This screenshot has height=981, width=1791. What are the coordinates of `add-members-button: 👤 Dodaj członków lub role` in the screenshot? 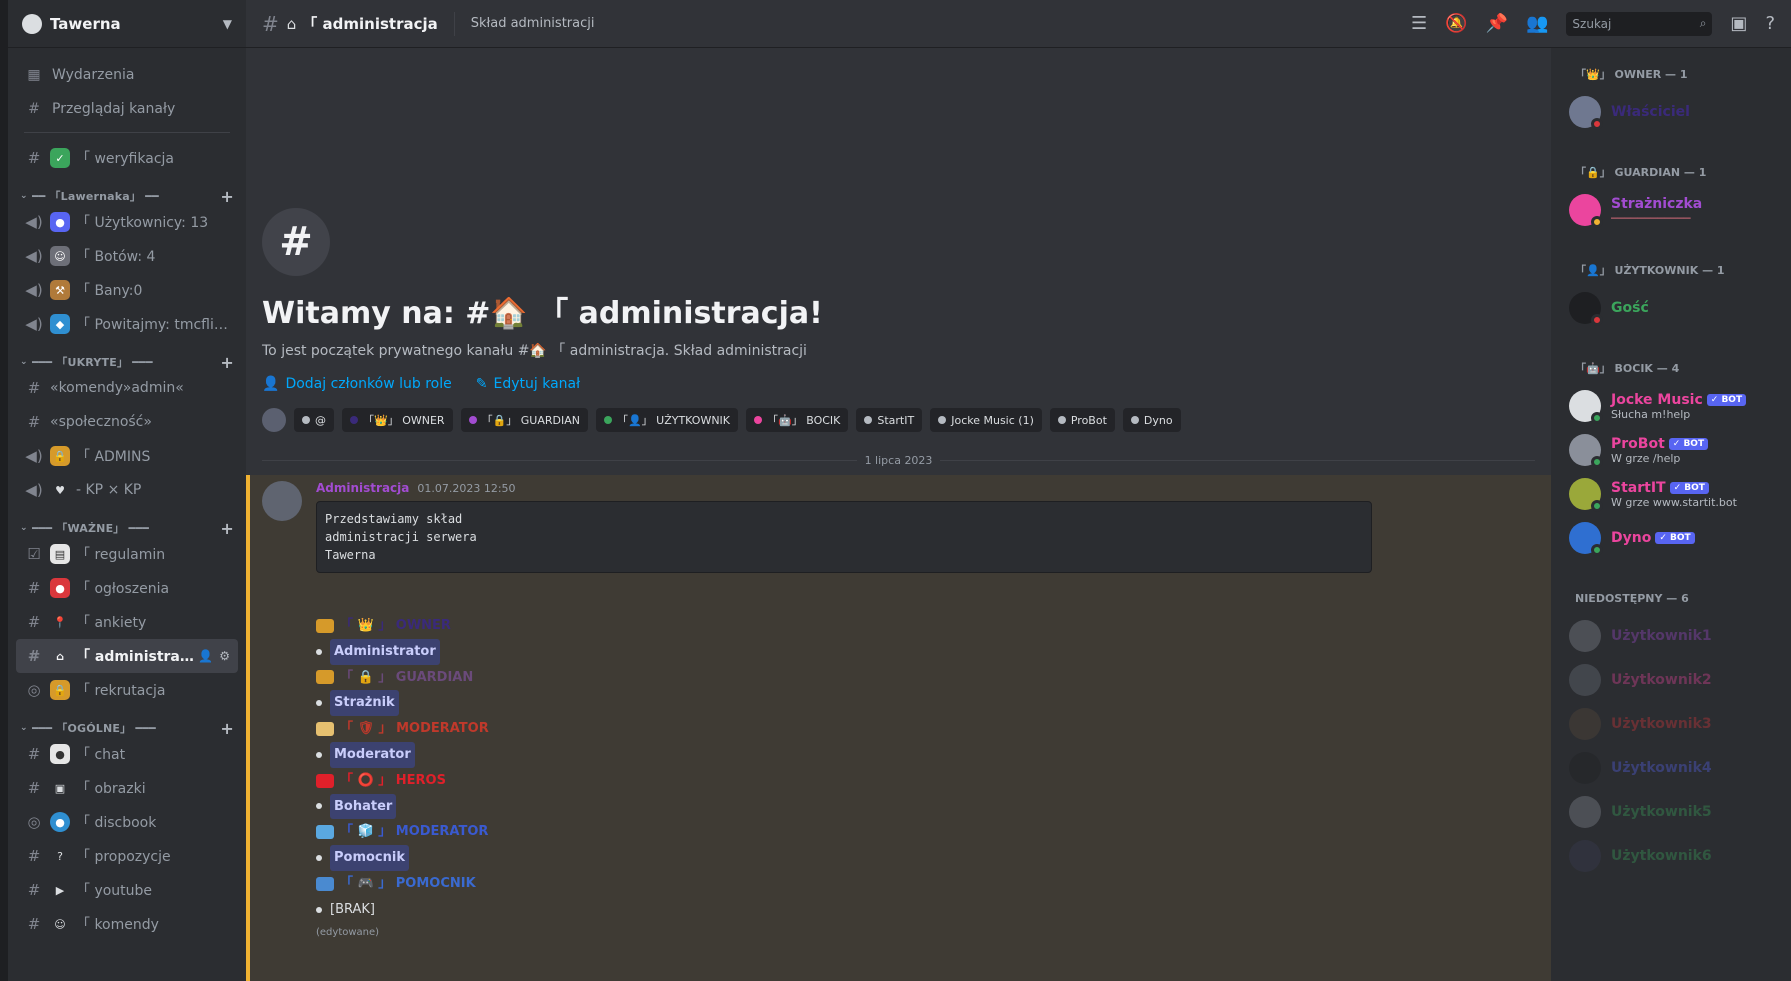 It's located at (357, 384).